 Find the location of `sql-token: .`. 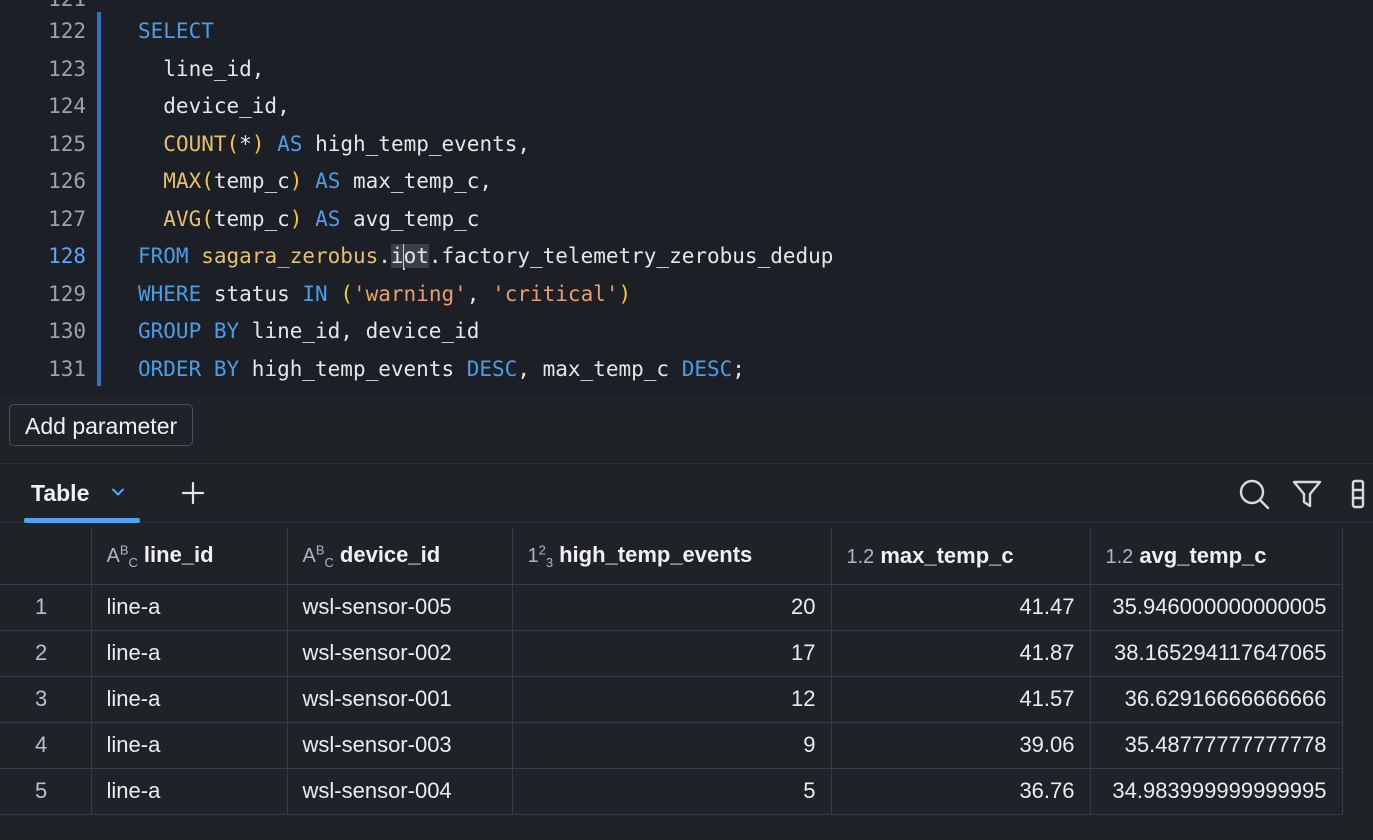

sql-token: . is located at coordinates (384, 256).